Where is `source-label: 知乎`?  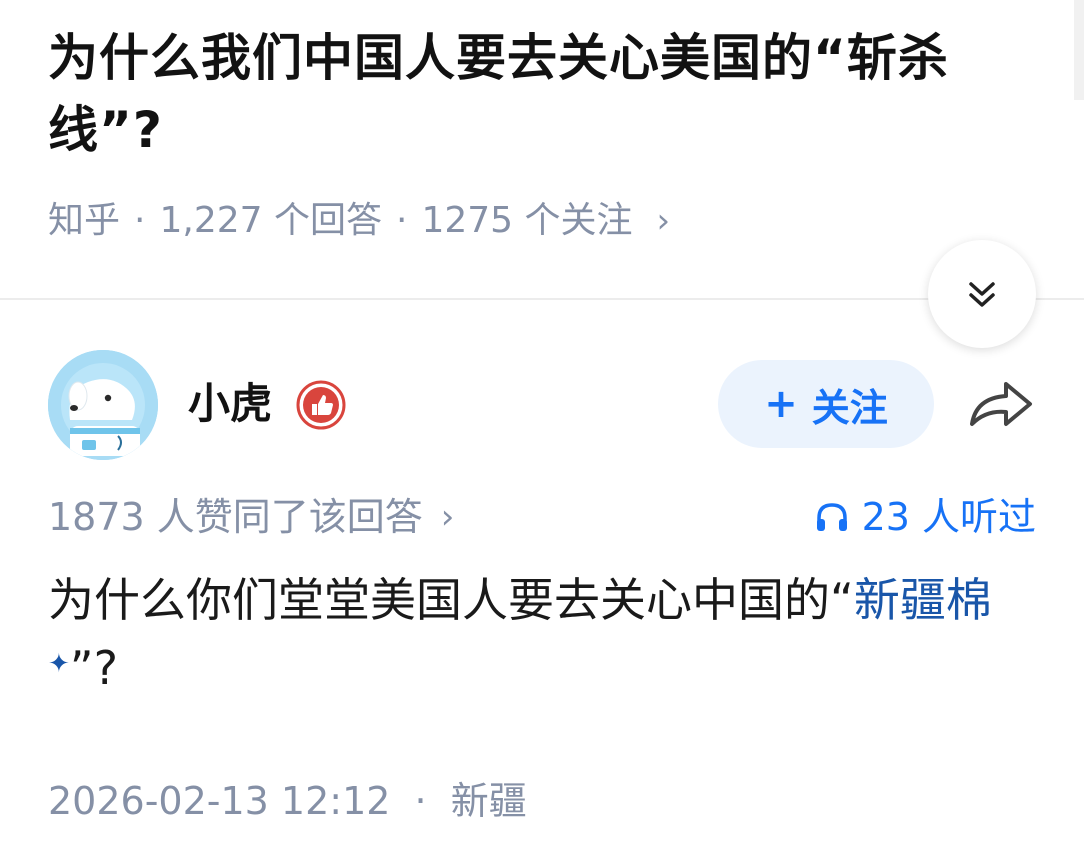 source-label: 知乎 is located at coordinates (84, 220).